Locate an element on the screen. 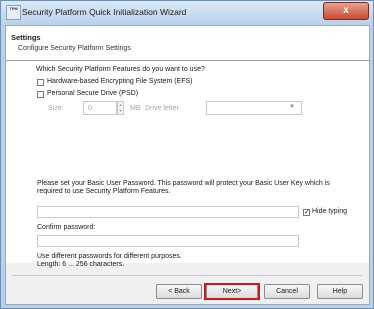  help-button: Help is located at coordinates (340, 291).